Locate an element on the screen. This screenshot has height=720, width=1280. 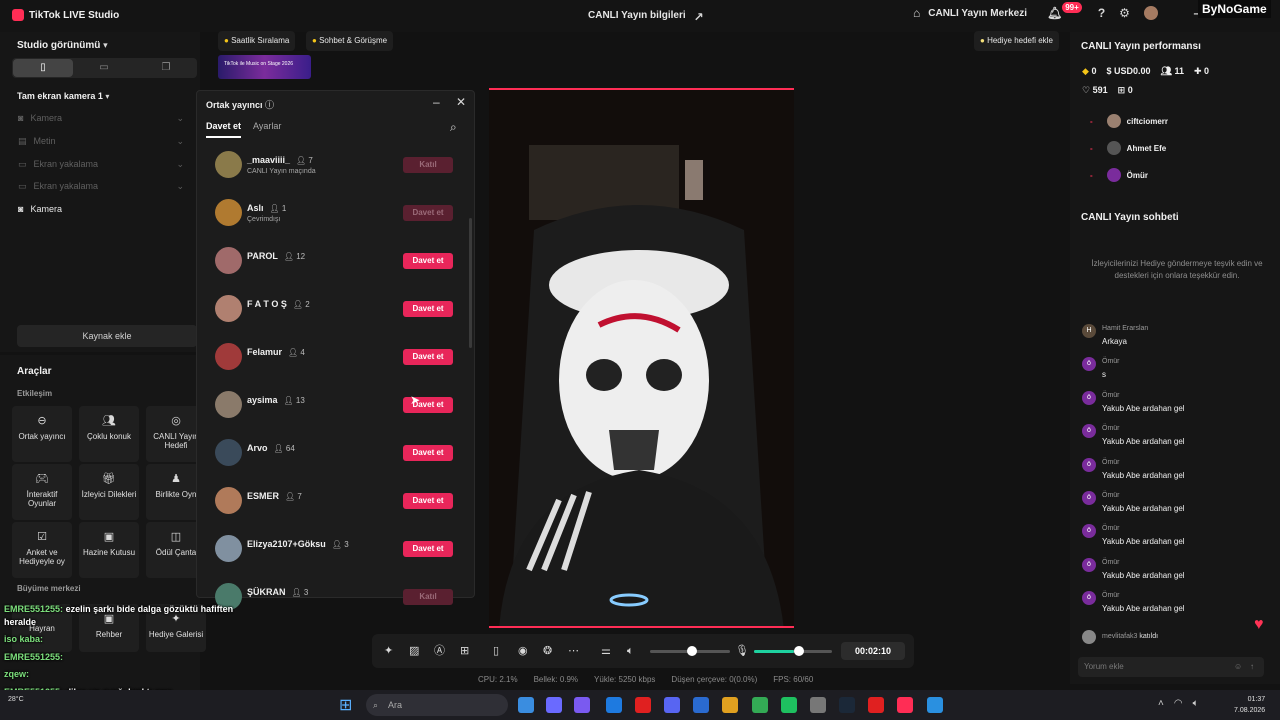
mail-icon is located at coordinates (701, 705).